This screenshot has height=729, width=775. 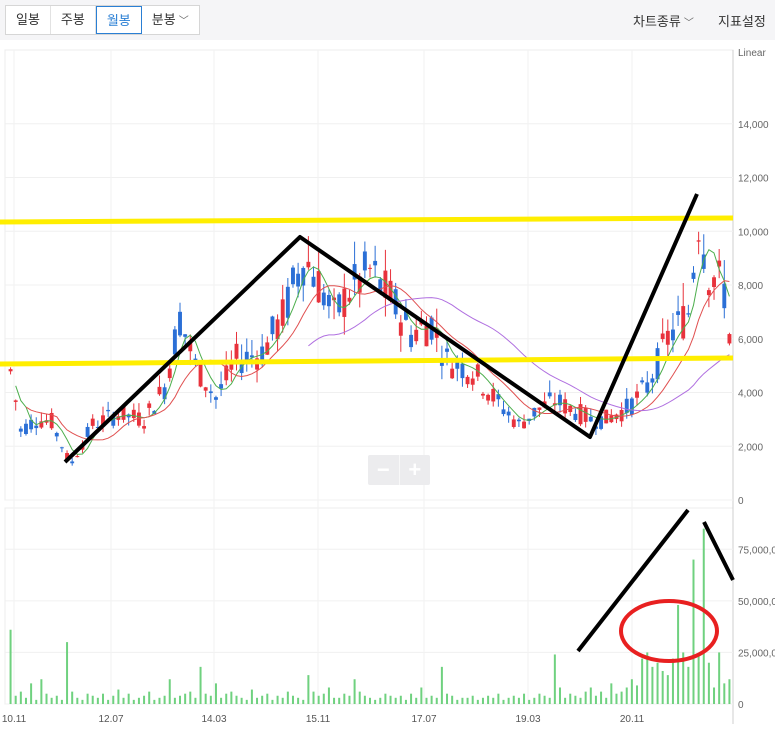 I want to click on tab-minute: 분봉 ﹀, so click(x=170, y=20).